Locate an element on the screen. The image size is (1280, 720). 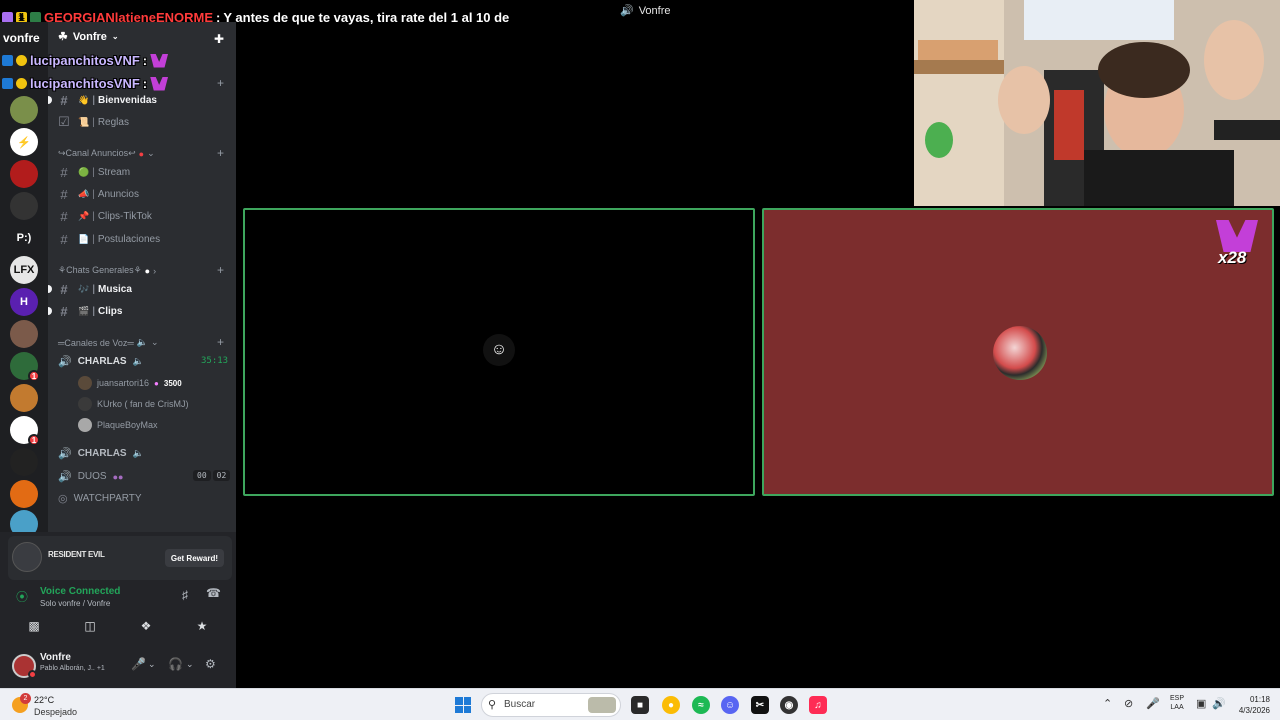
category-chats: ⚘Chats Generales⚘ ● › is located at coordinates (107, 270).